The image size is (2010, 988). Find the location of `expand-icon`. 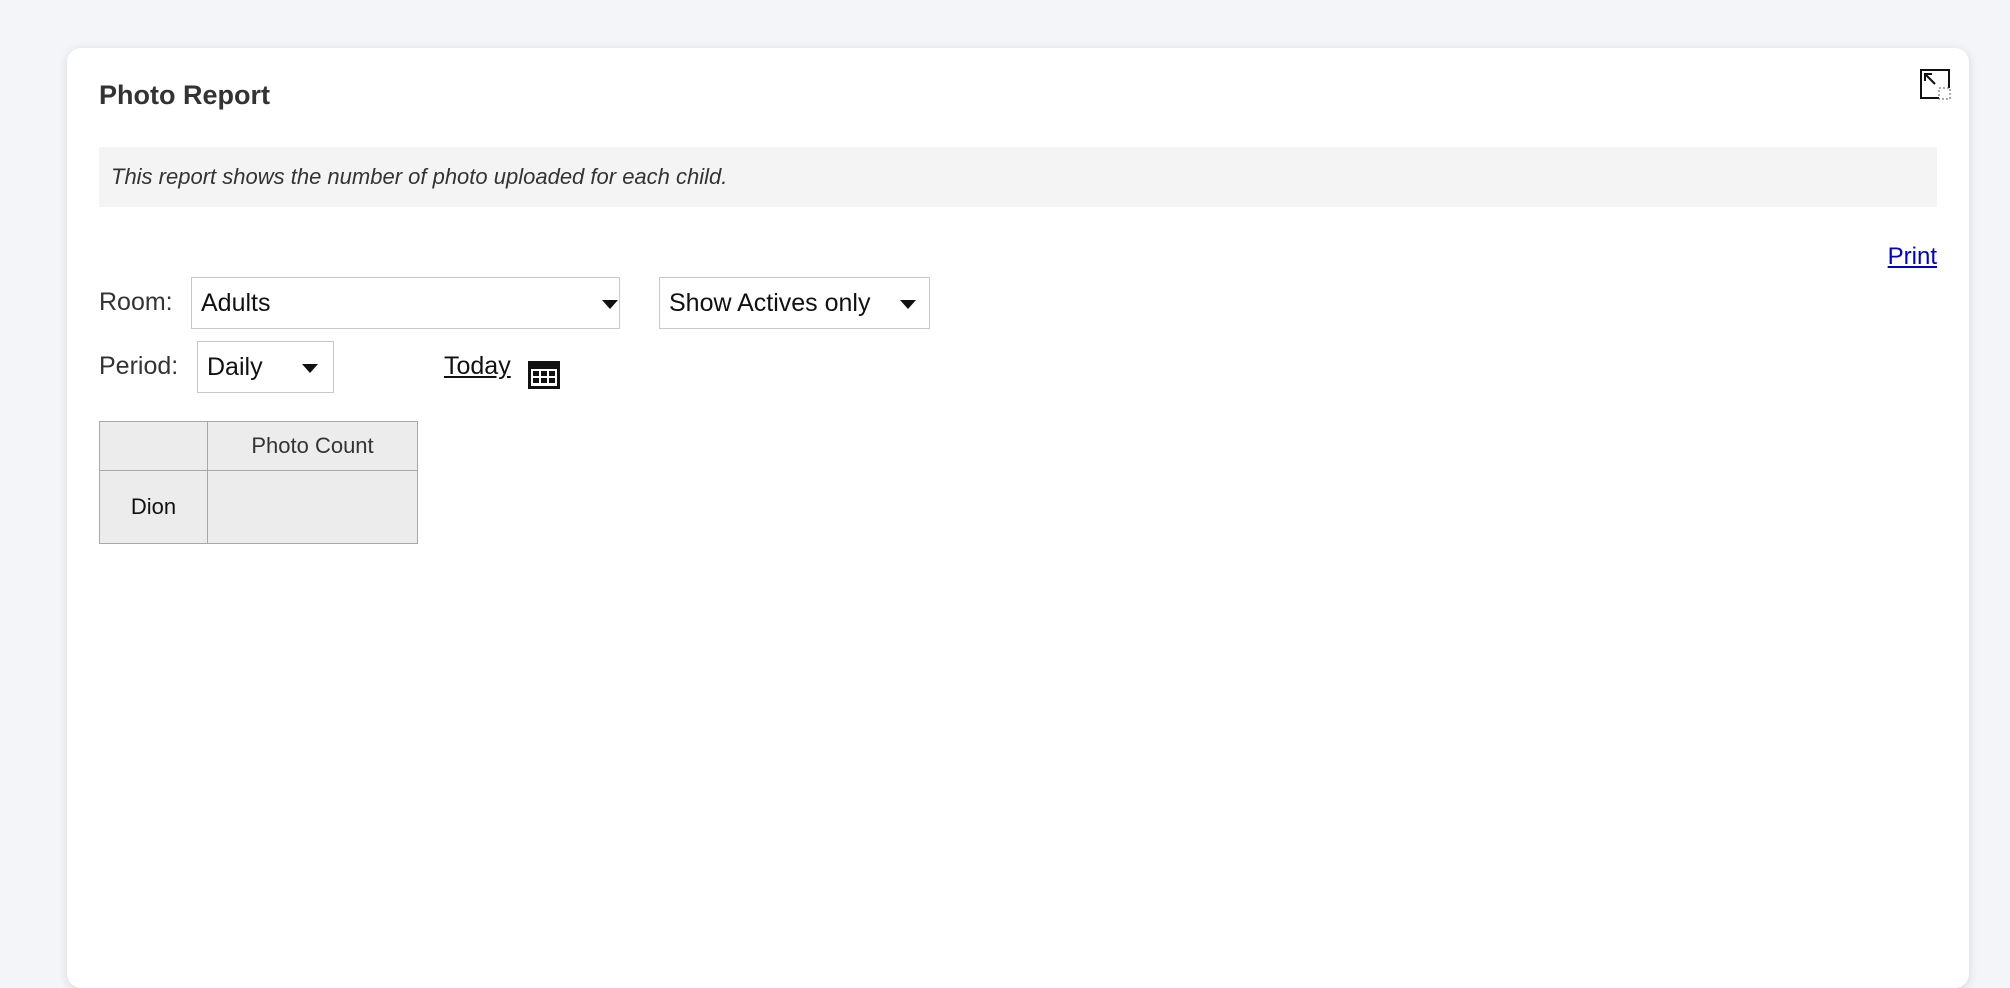

expand-icon is located at coordinates (1936, 85).